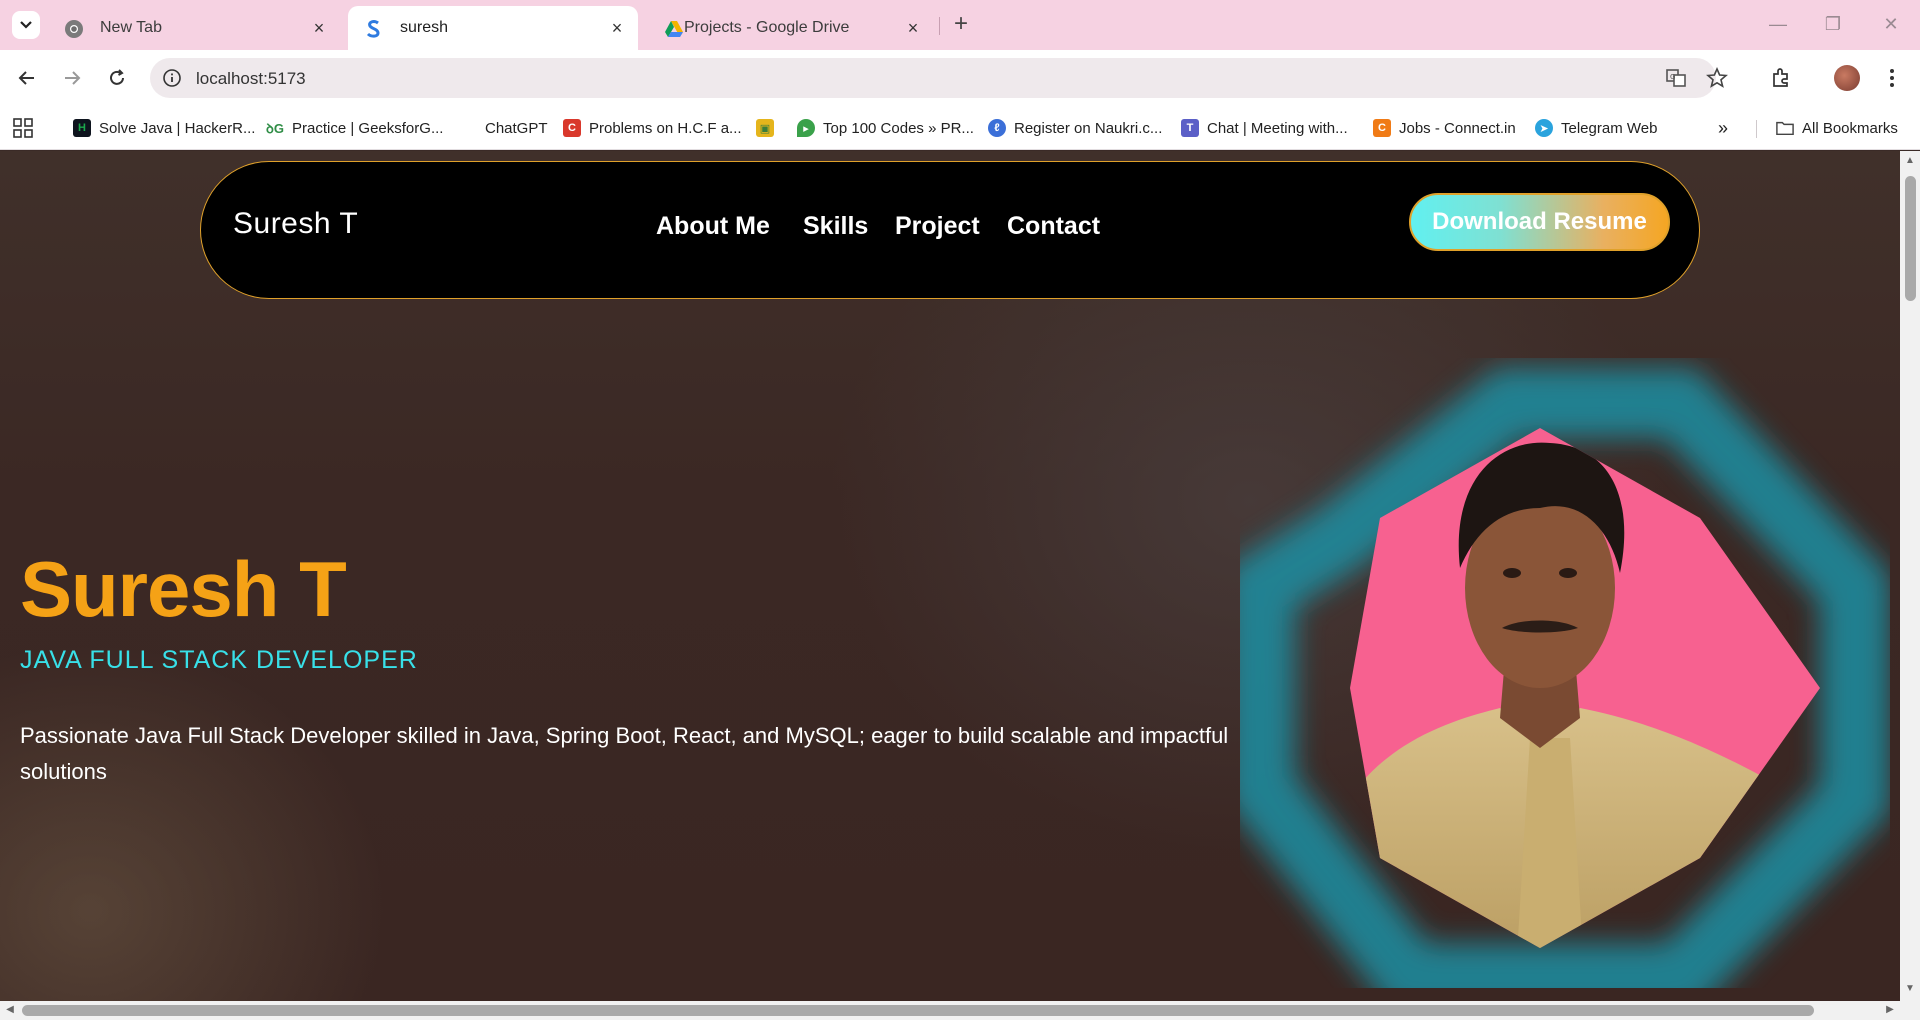 Image resolution: width=1920 pixels, height=1020 pixels. I want to click on tab-title: New Tab, so click(131, 27).